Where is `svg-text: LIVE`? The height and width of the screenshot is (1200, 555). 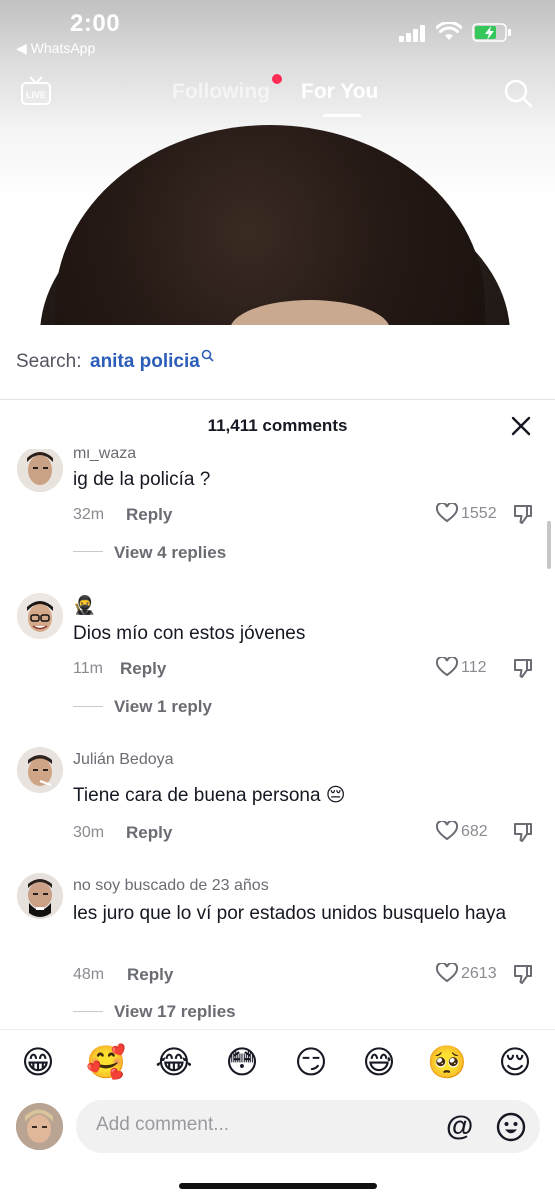
svg-text: LIVE is located at coordinates (36, 95).